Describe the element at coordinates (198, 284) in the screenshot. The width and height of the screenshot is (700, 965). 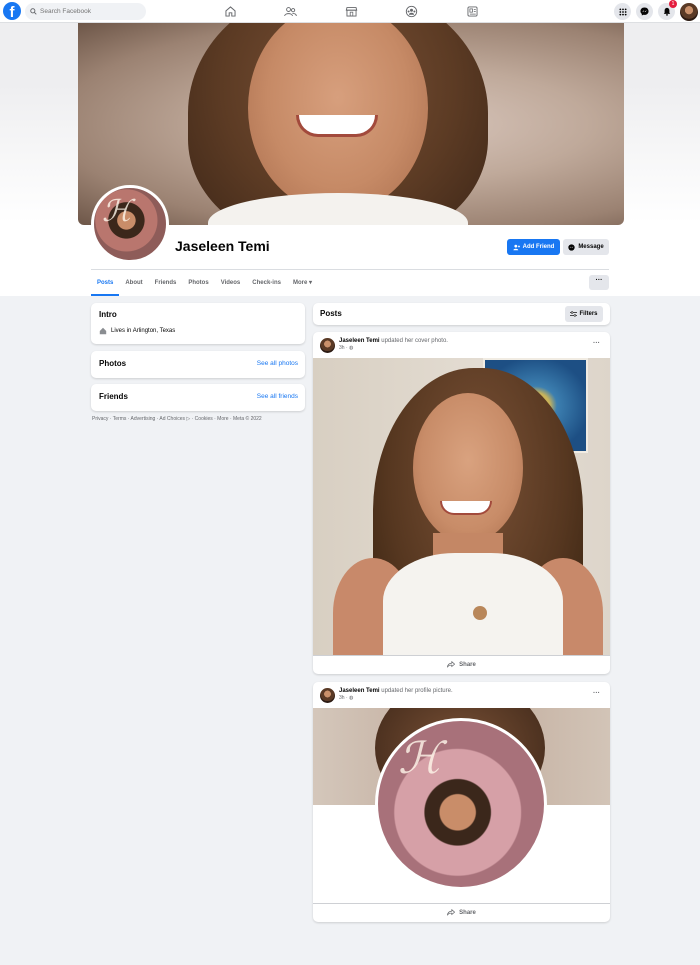
I see `tab-photos: Photos` at that location.